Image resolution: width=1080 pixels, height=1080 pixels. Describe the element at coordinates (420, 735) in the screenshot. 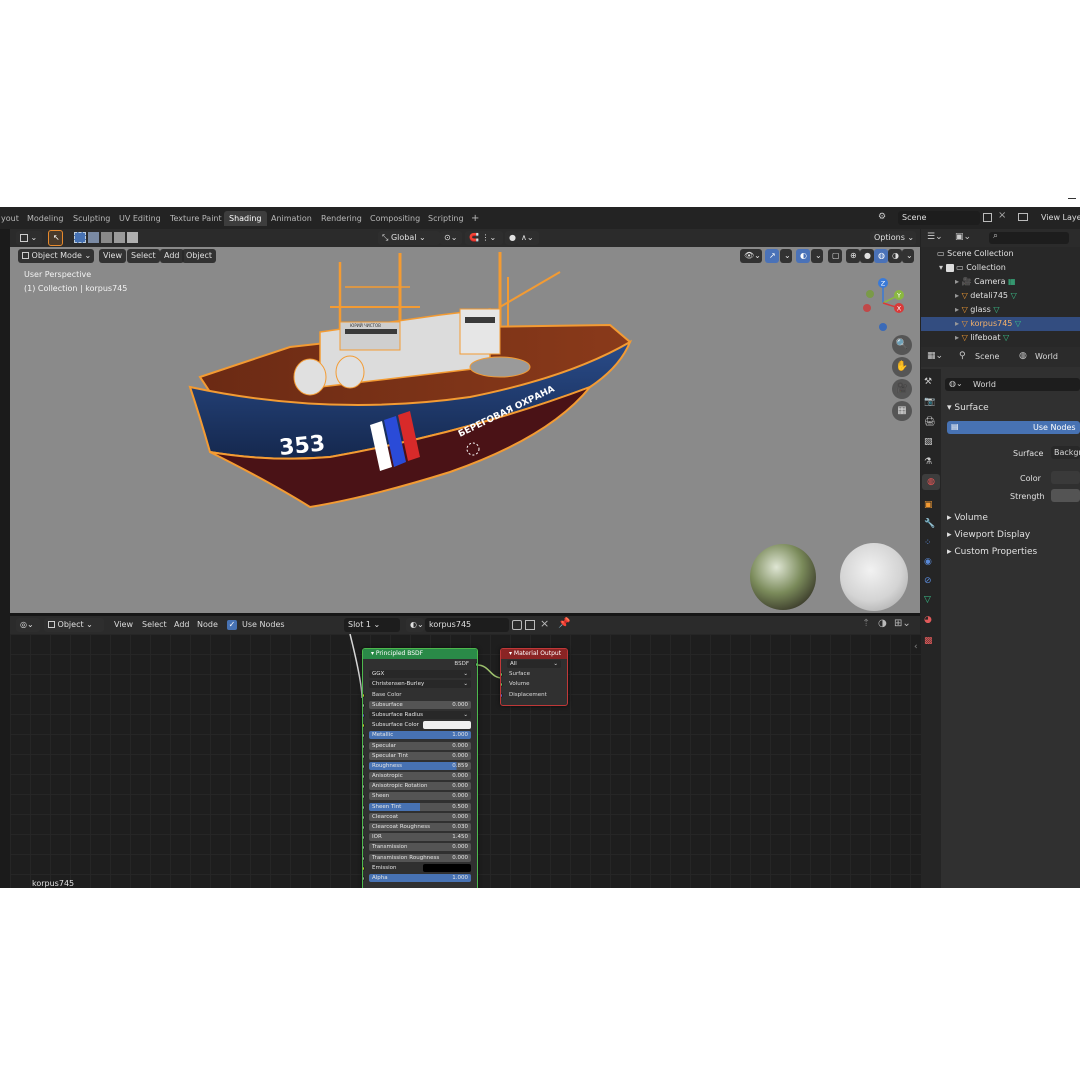

I see `bsdf-input-field: Metallic 1.000` at that location.